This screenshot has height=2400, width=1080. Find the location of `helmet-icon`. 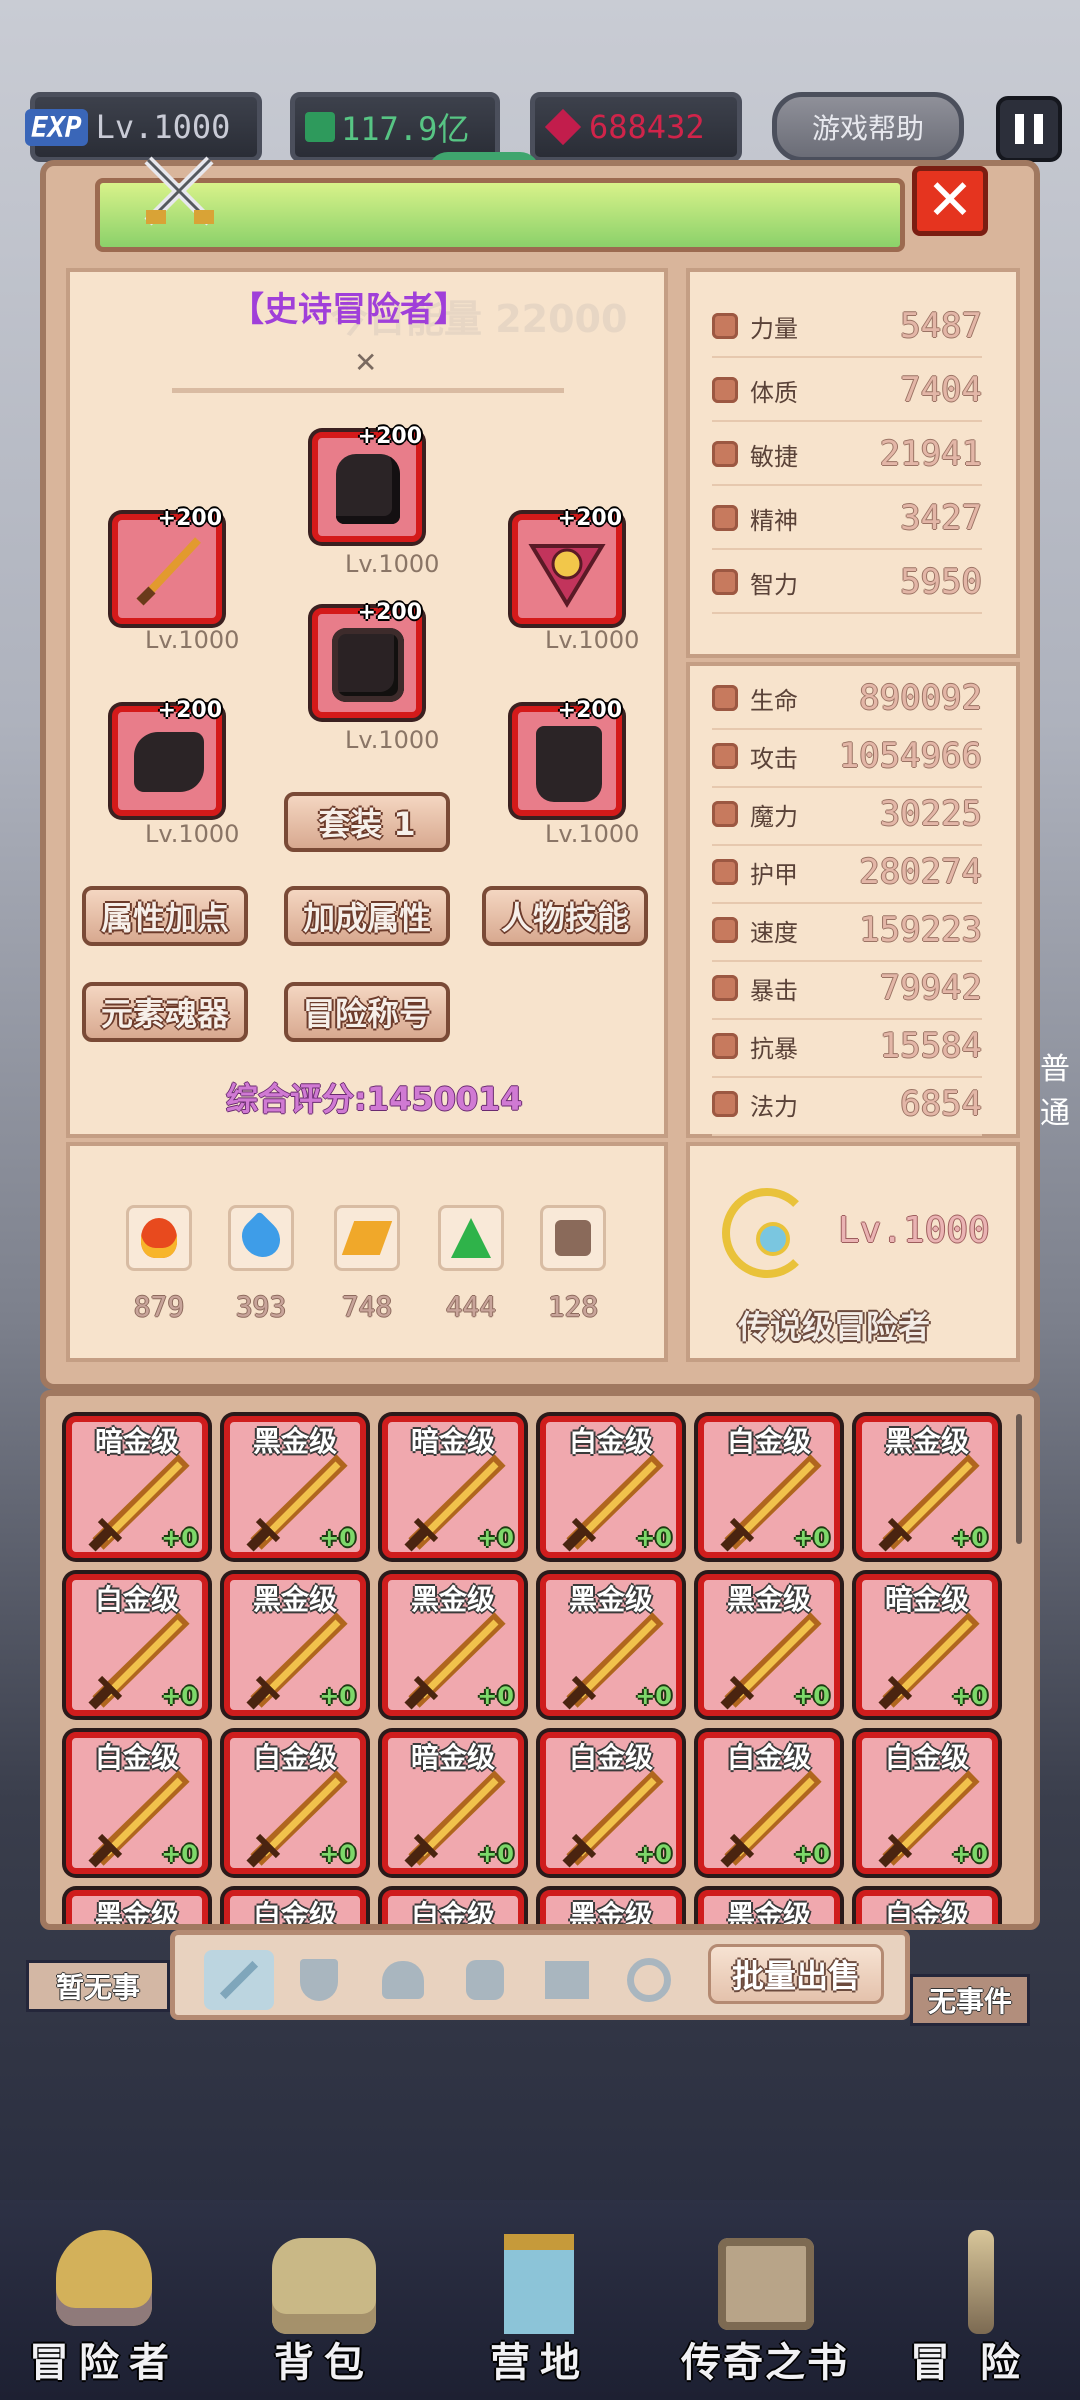

helmet-icon is located at coordinates (368, 489).